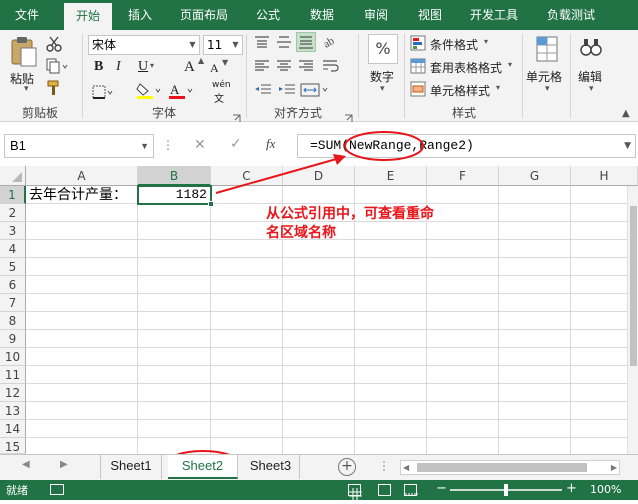 The height and width of the screenshot is (504, 638). Describe the element at coordinates (441, 488) in the screenshot. I see `zoom-out-icon: −` at that location.